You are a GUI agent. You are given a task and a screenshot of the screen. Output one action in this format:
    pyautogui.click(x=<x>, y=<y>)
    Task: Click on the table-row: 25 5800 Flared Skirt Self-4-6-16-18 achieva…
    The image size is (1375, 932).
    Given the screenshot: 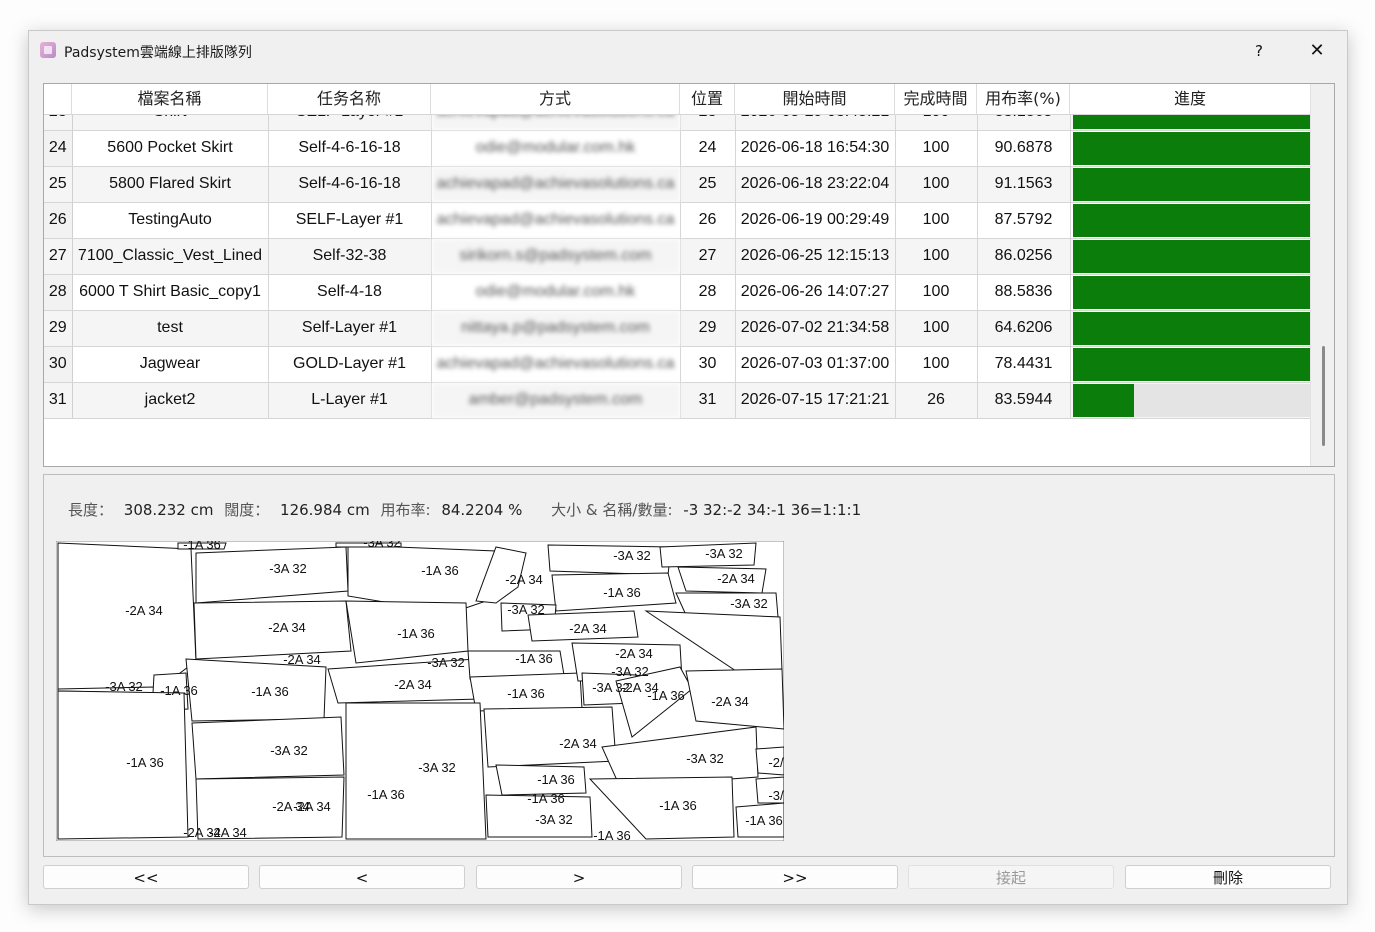 What is the action you would take?
    pyautogui.click(x=679, y=184)
    